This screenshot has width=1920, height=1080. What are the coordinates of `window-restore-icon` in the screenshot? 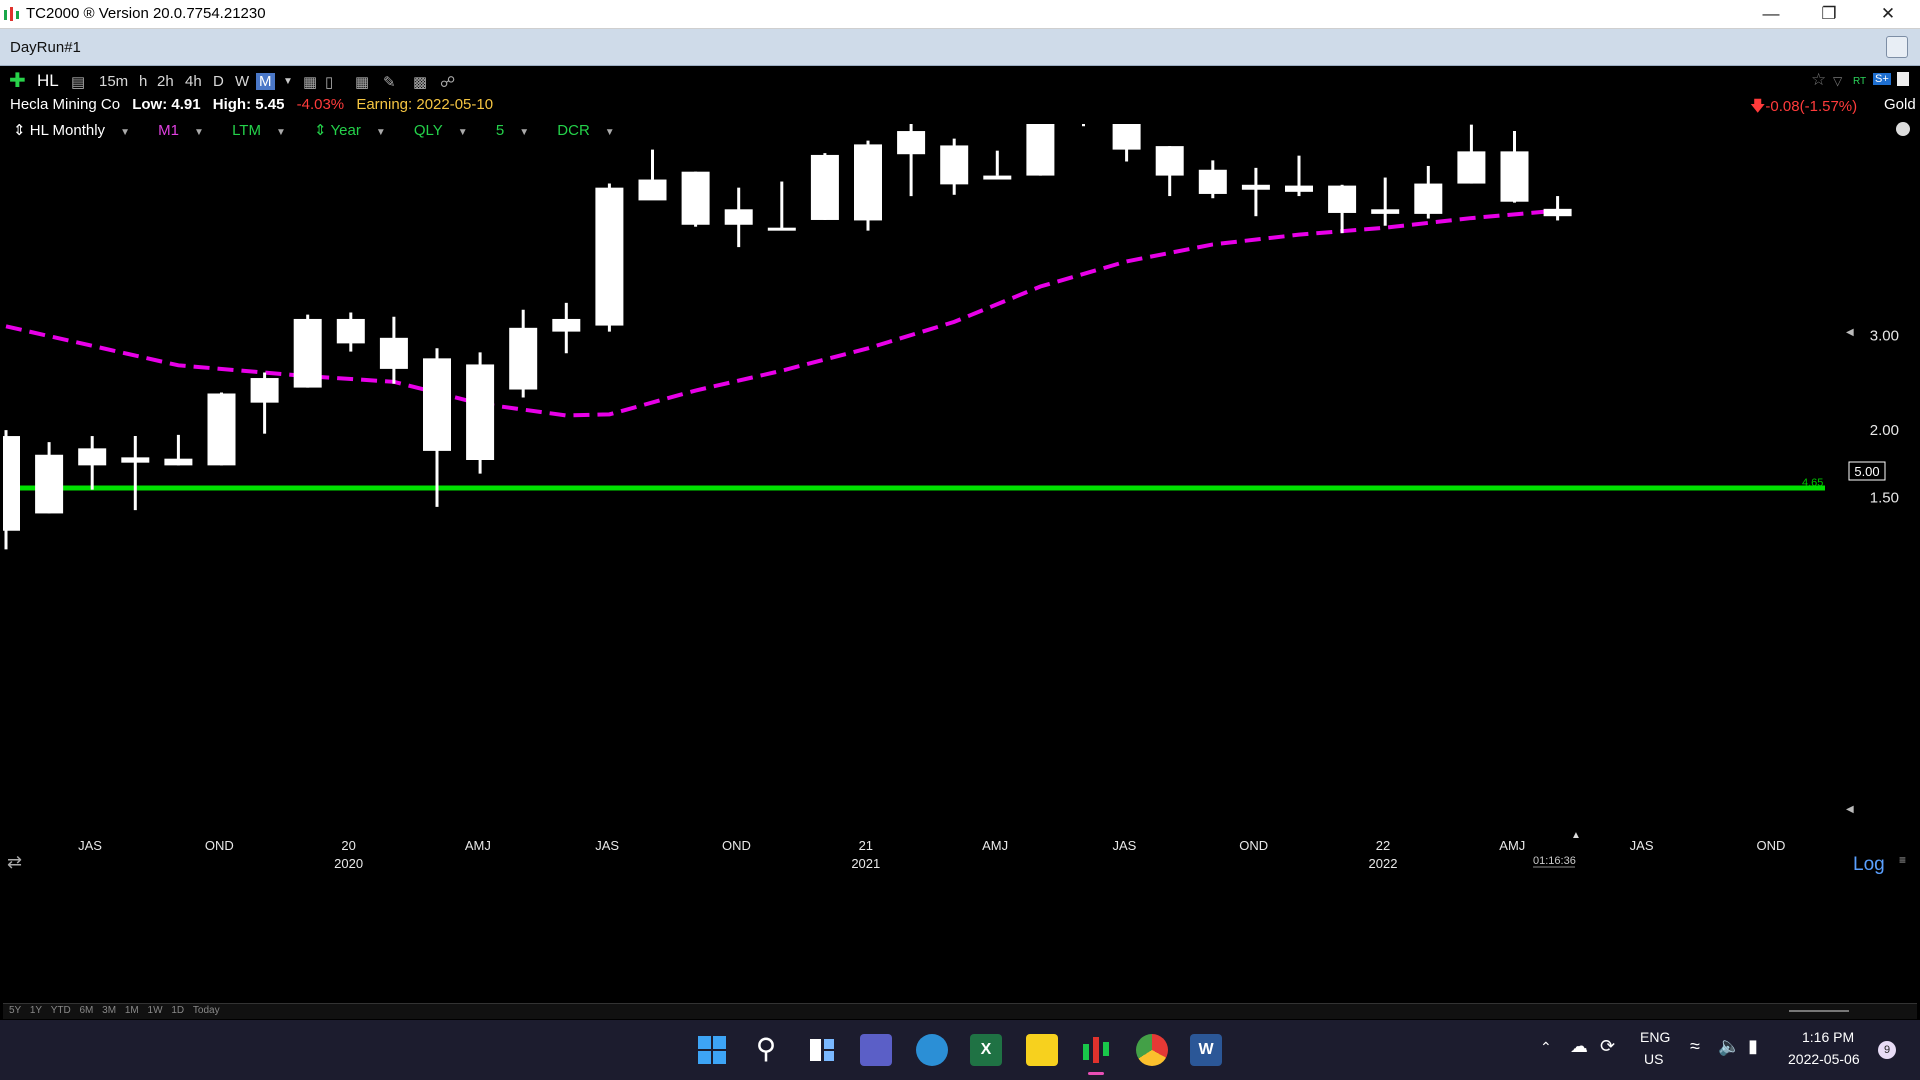 It's located at (1897, 47).